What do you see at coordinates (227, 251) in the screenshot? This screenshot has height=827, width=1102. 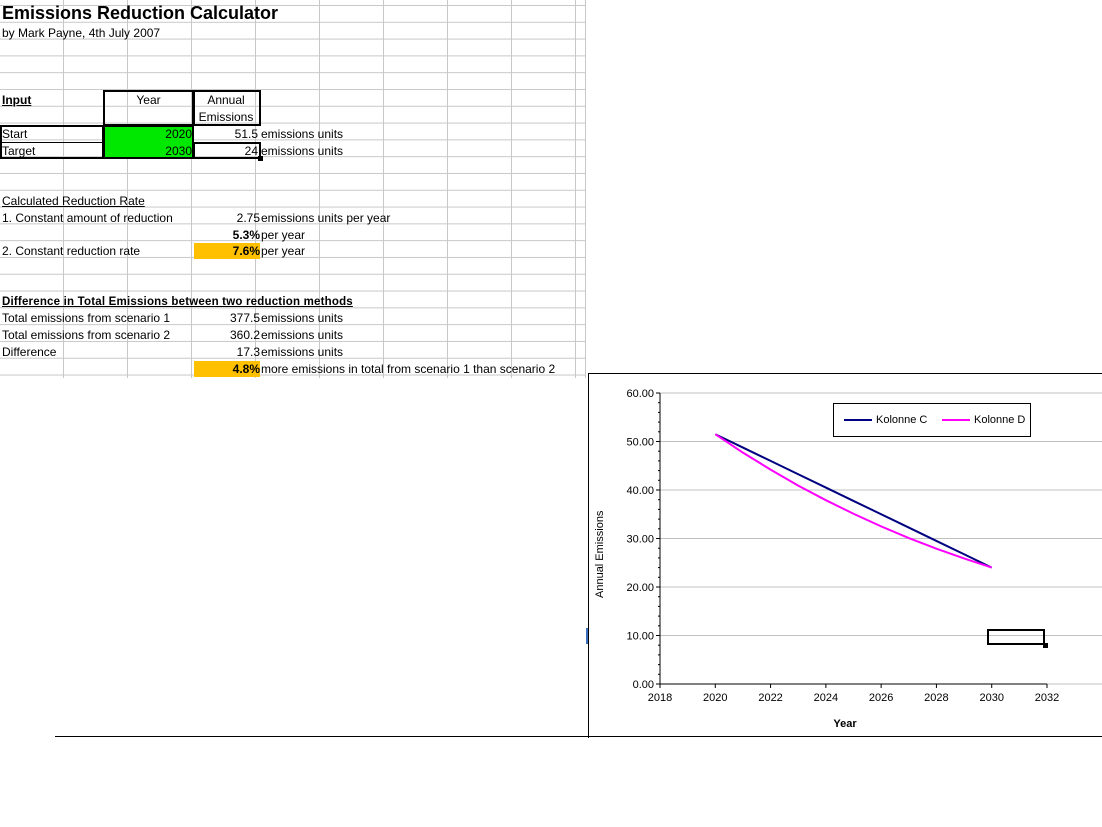 I see `method2-value: 7.6%` at bounding box center [227, 251].